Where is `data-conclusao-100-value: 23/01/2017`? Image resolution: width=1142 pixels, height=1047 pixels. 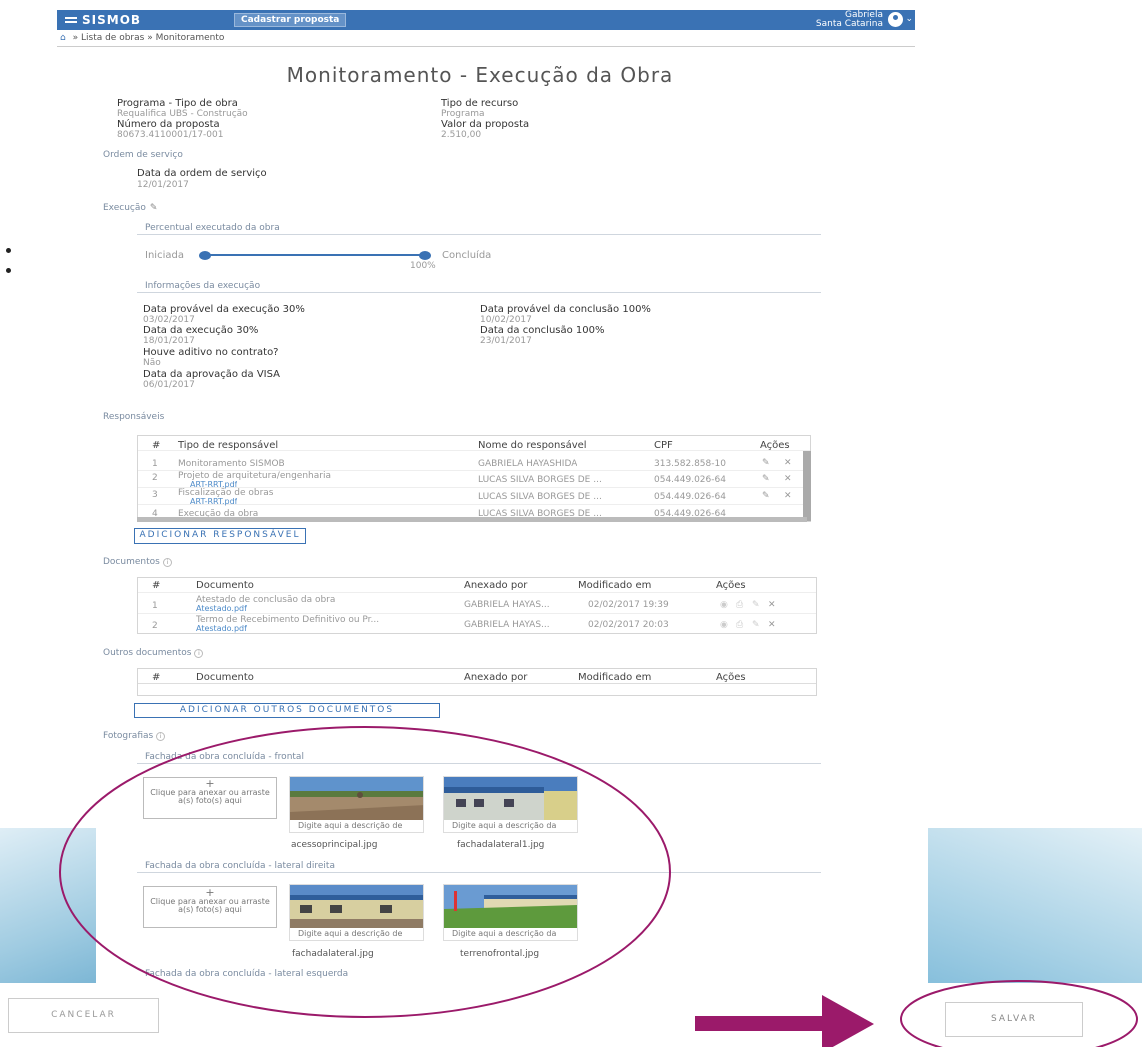 data-conclusao-100-value: 23/01/2017 is located at coordinates (506, 341).